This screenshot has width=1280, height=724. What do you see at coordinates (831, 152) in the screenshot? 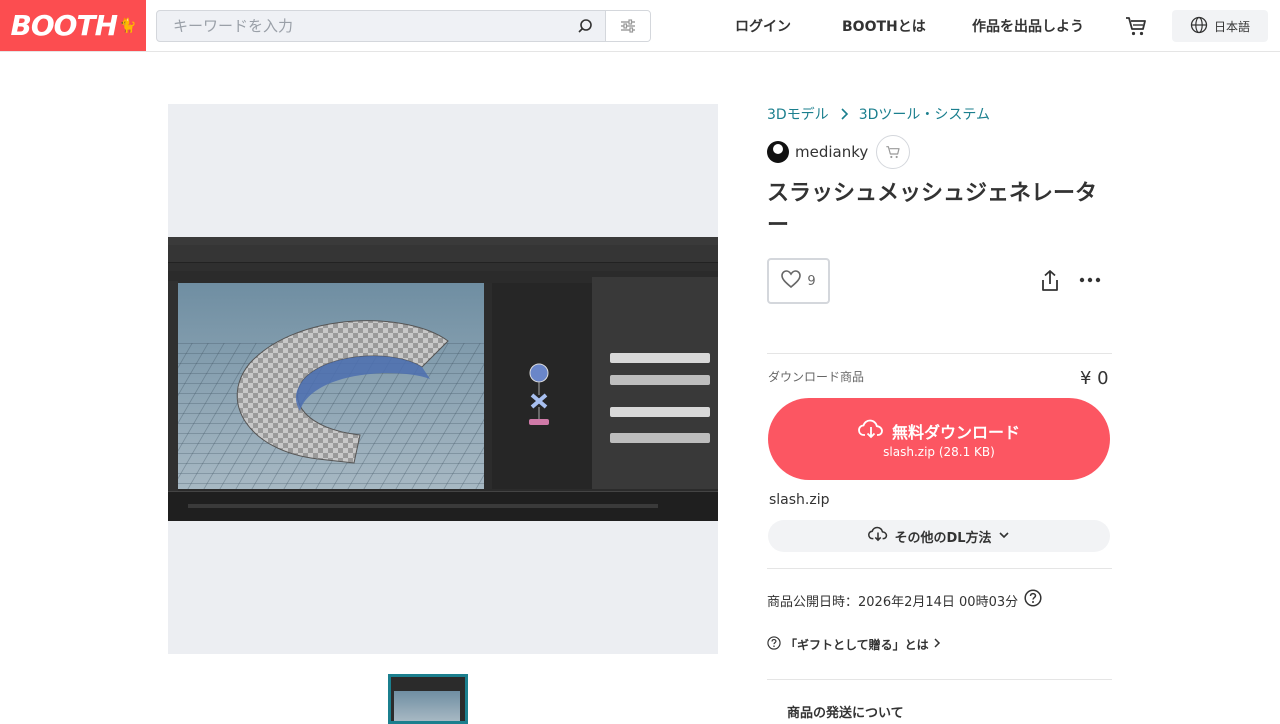
I see `shop-name: medianky` at bounding box center [831, 152].